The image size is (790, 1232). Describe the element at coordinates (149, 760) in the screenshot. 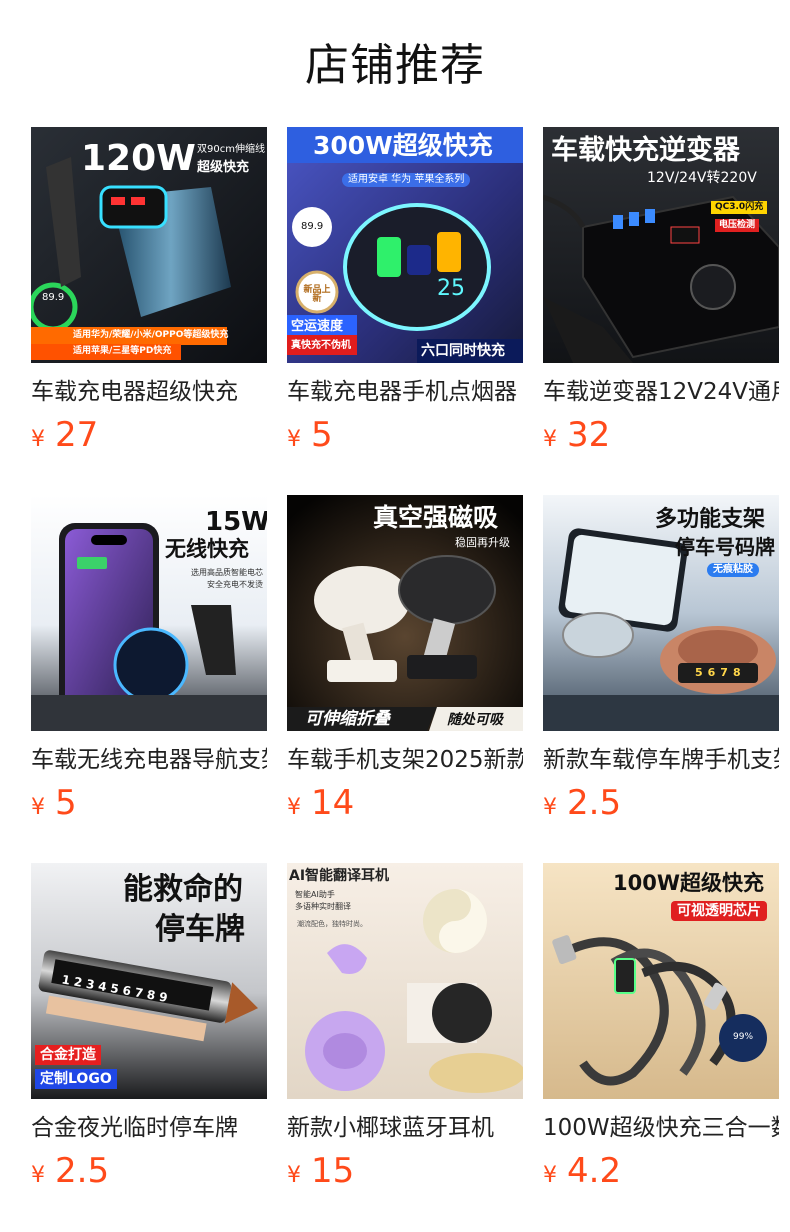

I see `product-name: 车载无线充电器导航支架` at that location.